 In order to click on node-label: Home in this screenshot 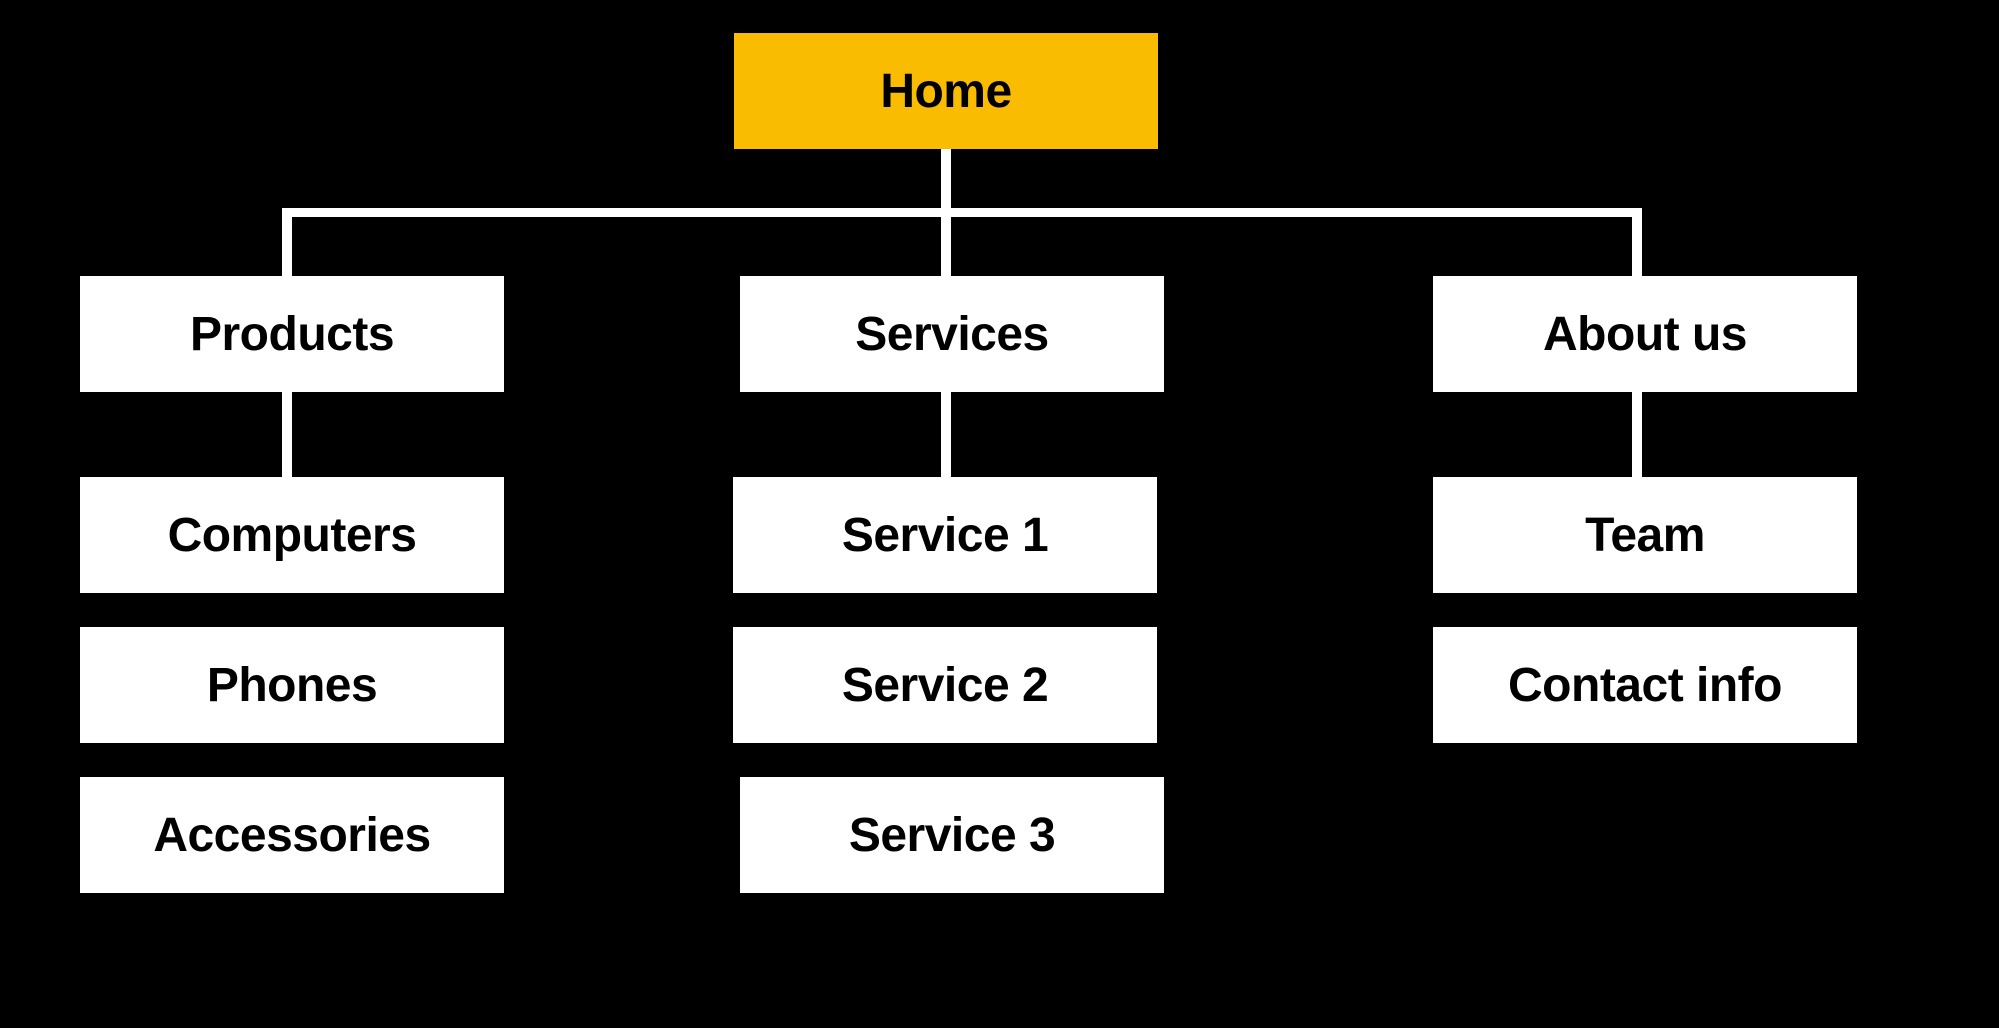, I will do `click(946, 91)`.